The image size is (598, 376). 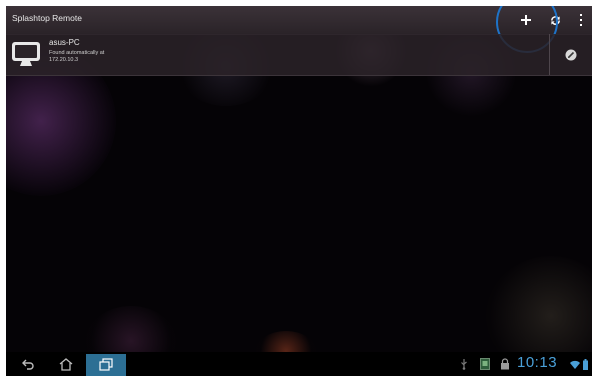 I want to click on refresh-button, so click(x=555, y=20).